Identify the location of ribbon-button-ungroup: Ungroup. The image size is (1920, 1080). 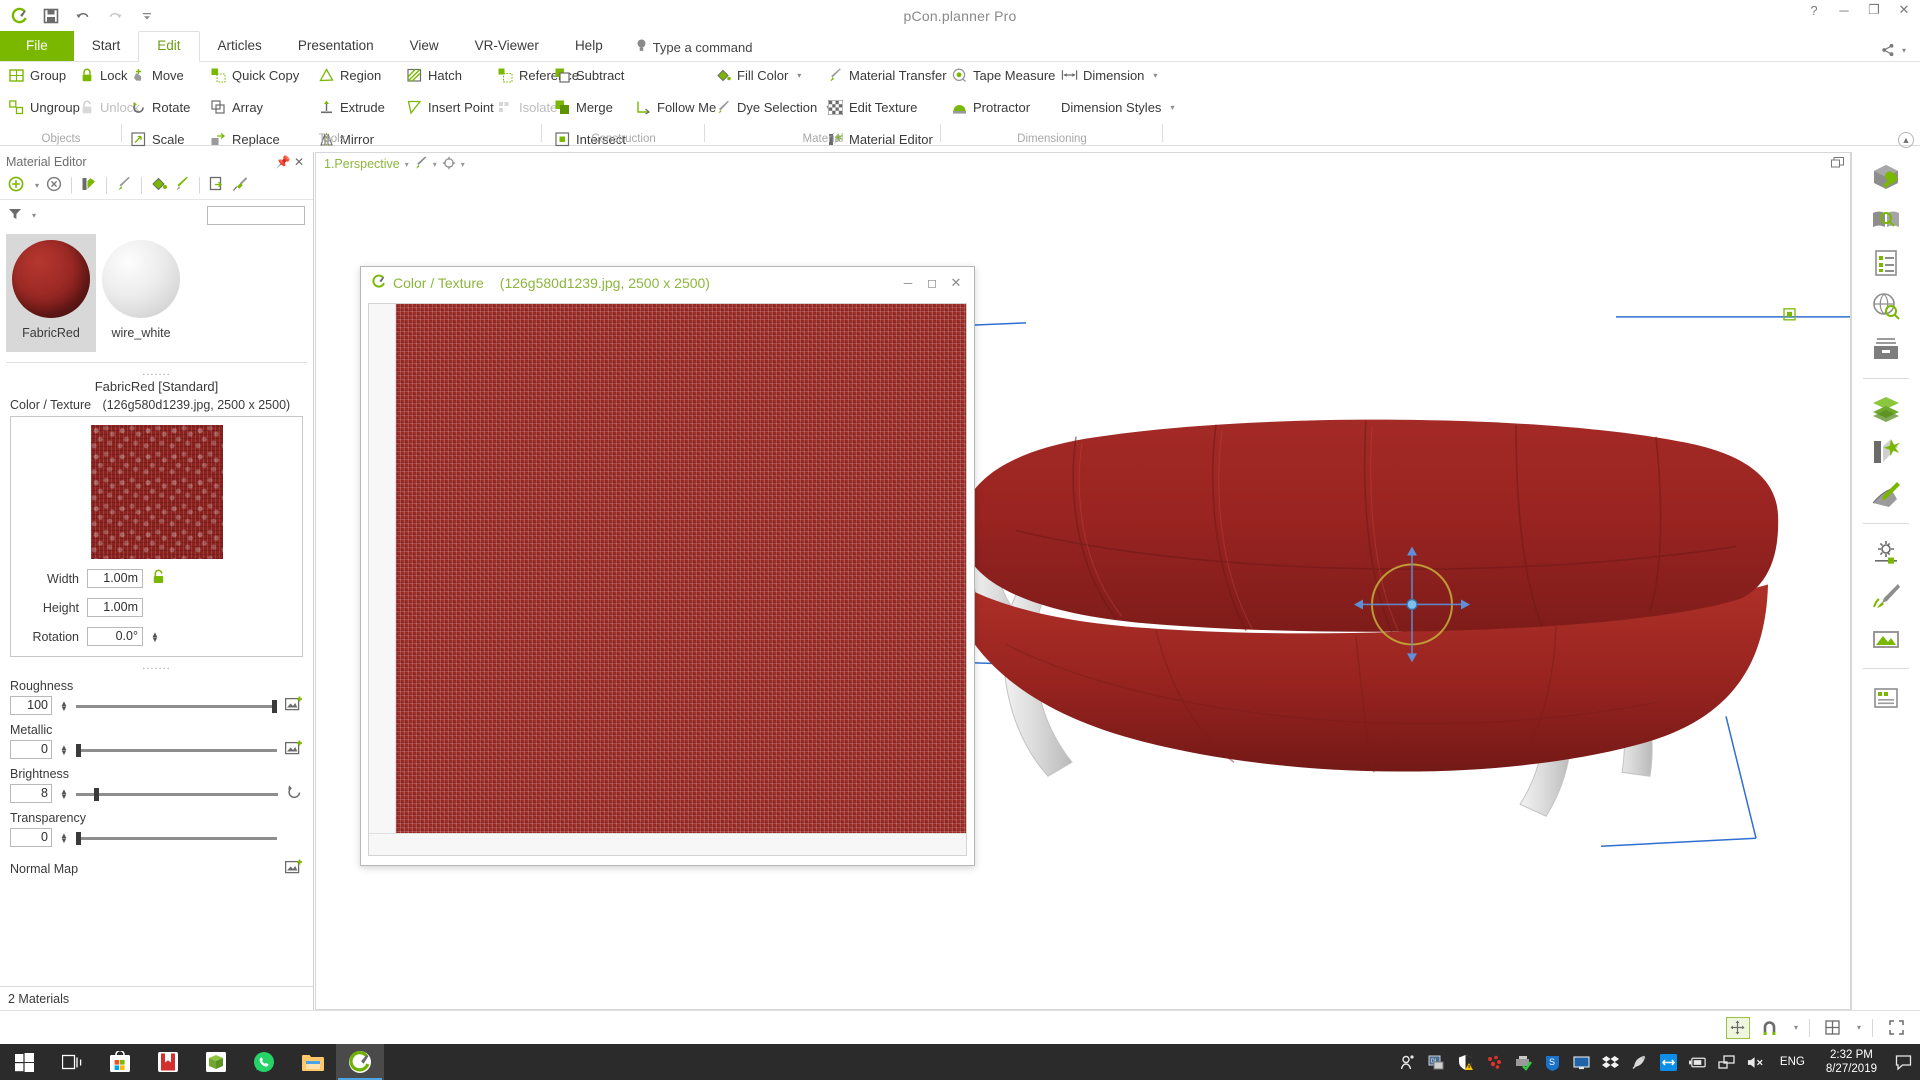
(44, 107).